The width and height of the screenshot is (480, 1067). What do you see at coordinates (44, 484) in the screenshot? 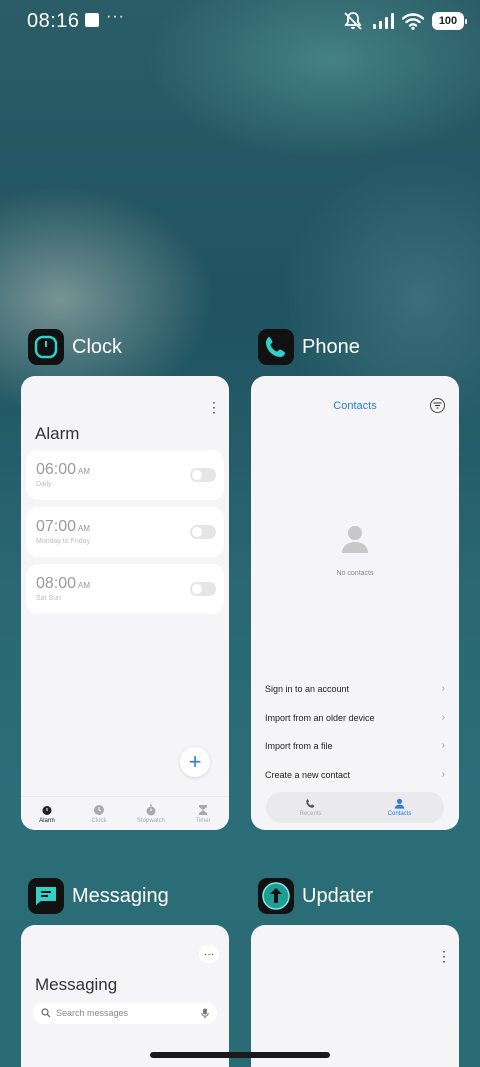
I see `alarm-repeat: Daily` at bounding box center [44, 484].